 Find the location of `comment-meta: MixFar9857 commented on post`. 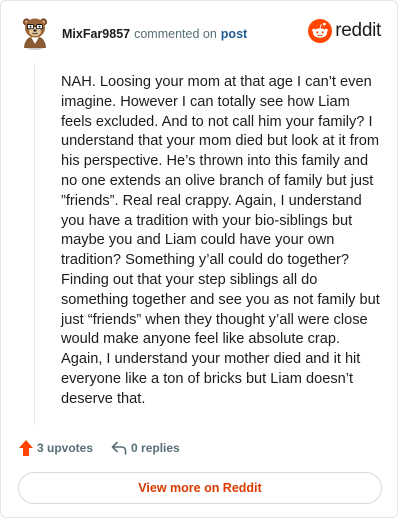

comment-meta: MixFar9857 commented on post is located at coordinates (154, 34).